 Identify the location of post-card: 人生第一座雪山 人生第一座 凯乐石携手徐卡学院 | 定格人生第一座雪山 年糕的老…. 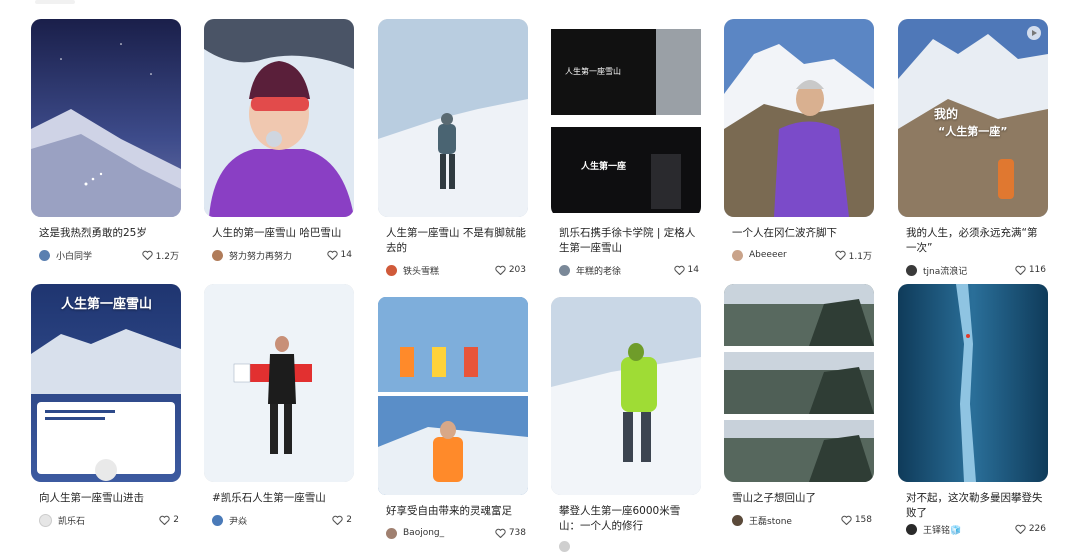
(626, 148).